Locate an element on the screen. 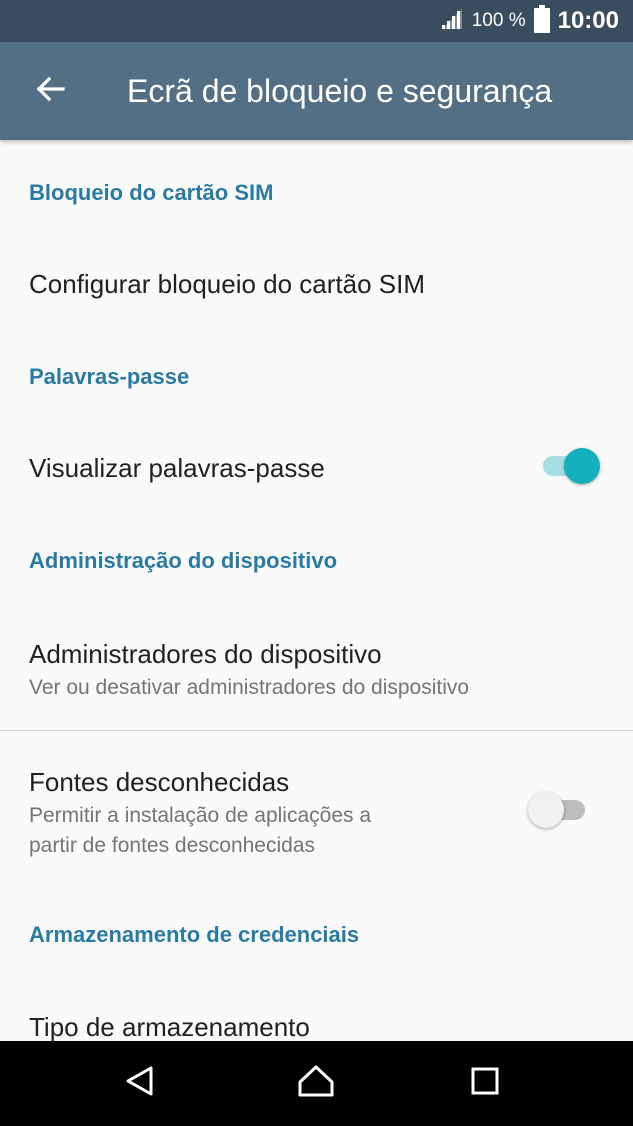 Image resolution: width=633 pixels, height=1126 pixels. home-icon is located at coordinates (316, 1083).